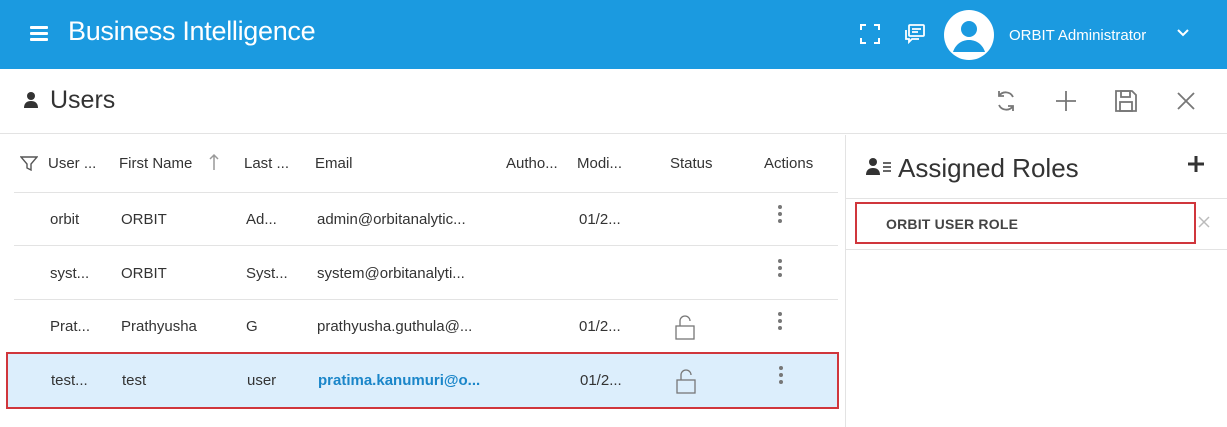  Describe the element at coordinates (988, 168) in the screenshot. I see `assigned-roles-title: Assigned Roles` at that location.